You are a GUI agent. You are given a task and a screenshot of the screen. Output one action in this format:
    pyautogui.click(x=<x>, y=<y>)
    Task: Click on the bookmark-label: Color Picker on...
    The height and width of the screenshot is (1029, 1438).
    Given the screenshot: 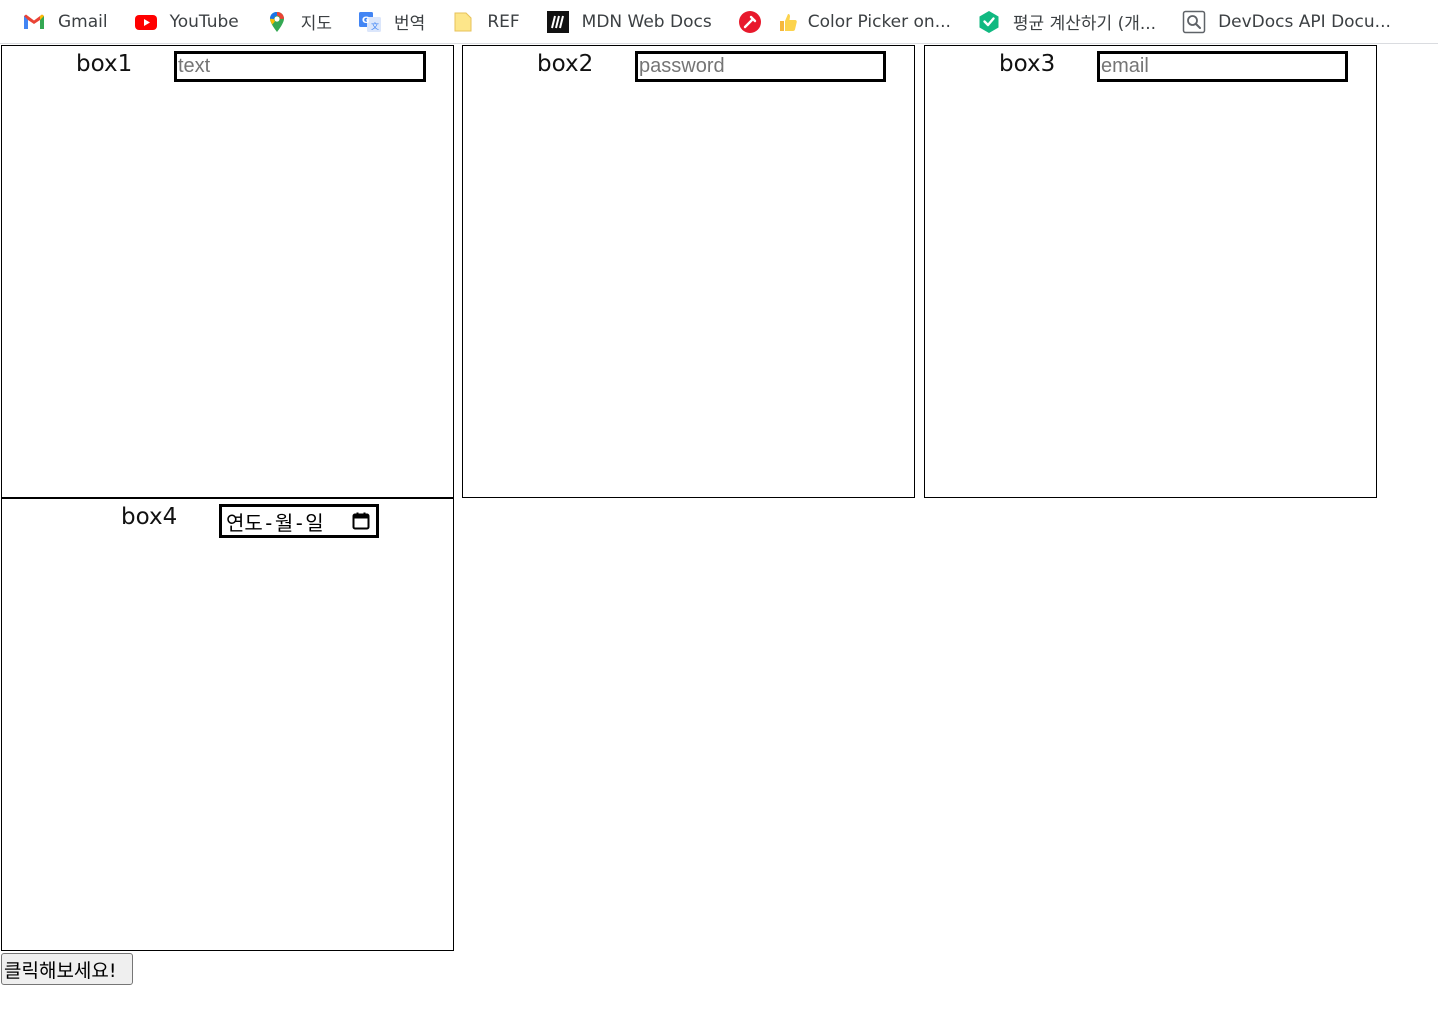 What is the action you would take?
    pyautogui.click(x=879, y=21)
    